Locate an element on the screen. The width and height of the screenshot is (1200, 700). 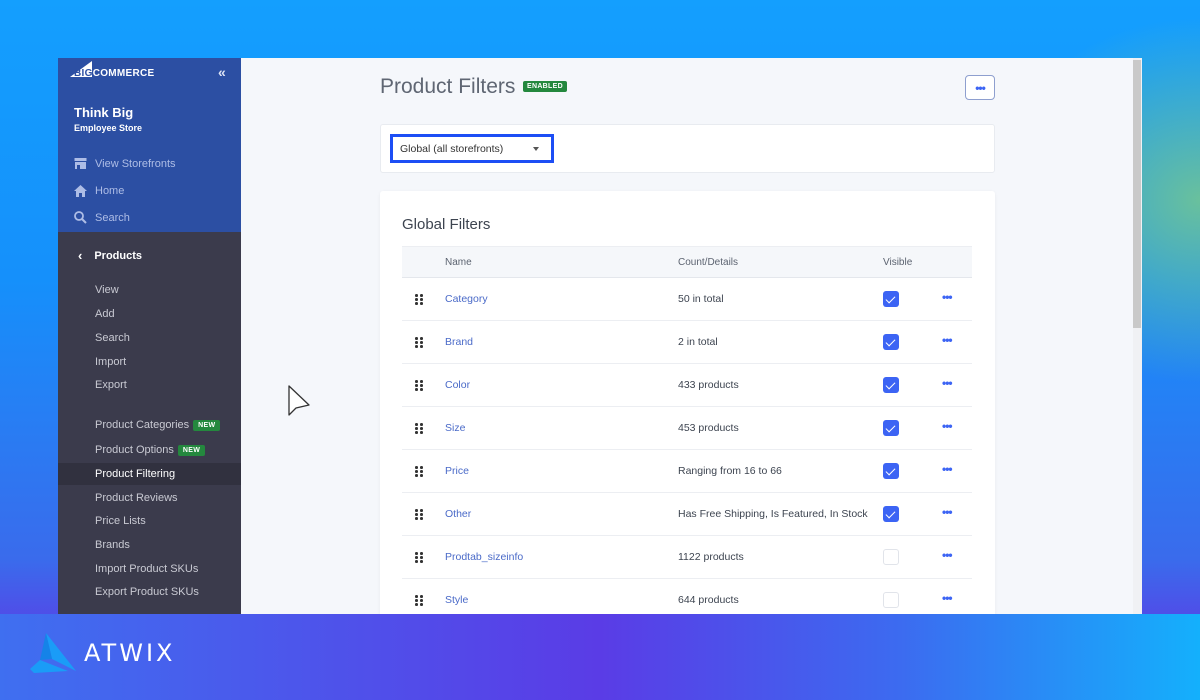
sidebar-item-label: Search is located at coordinates (112, 338).